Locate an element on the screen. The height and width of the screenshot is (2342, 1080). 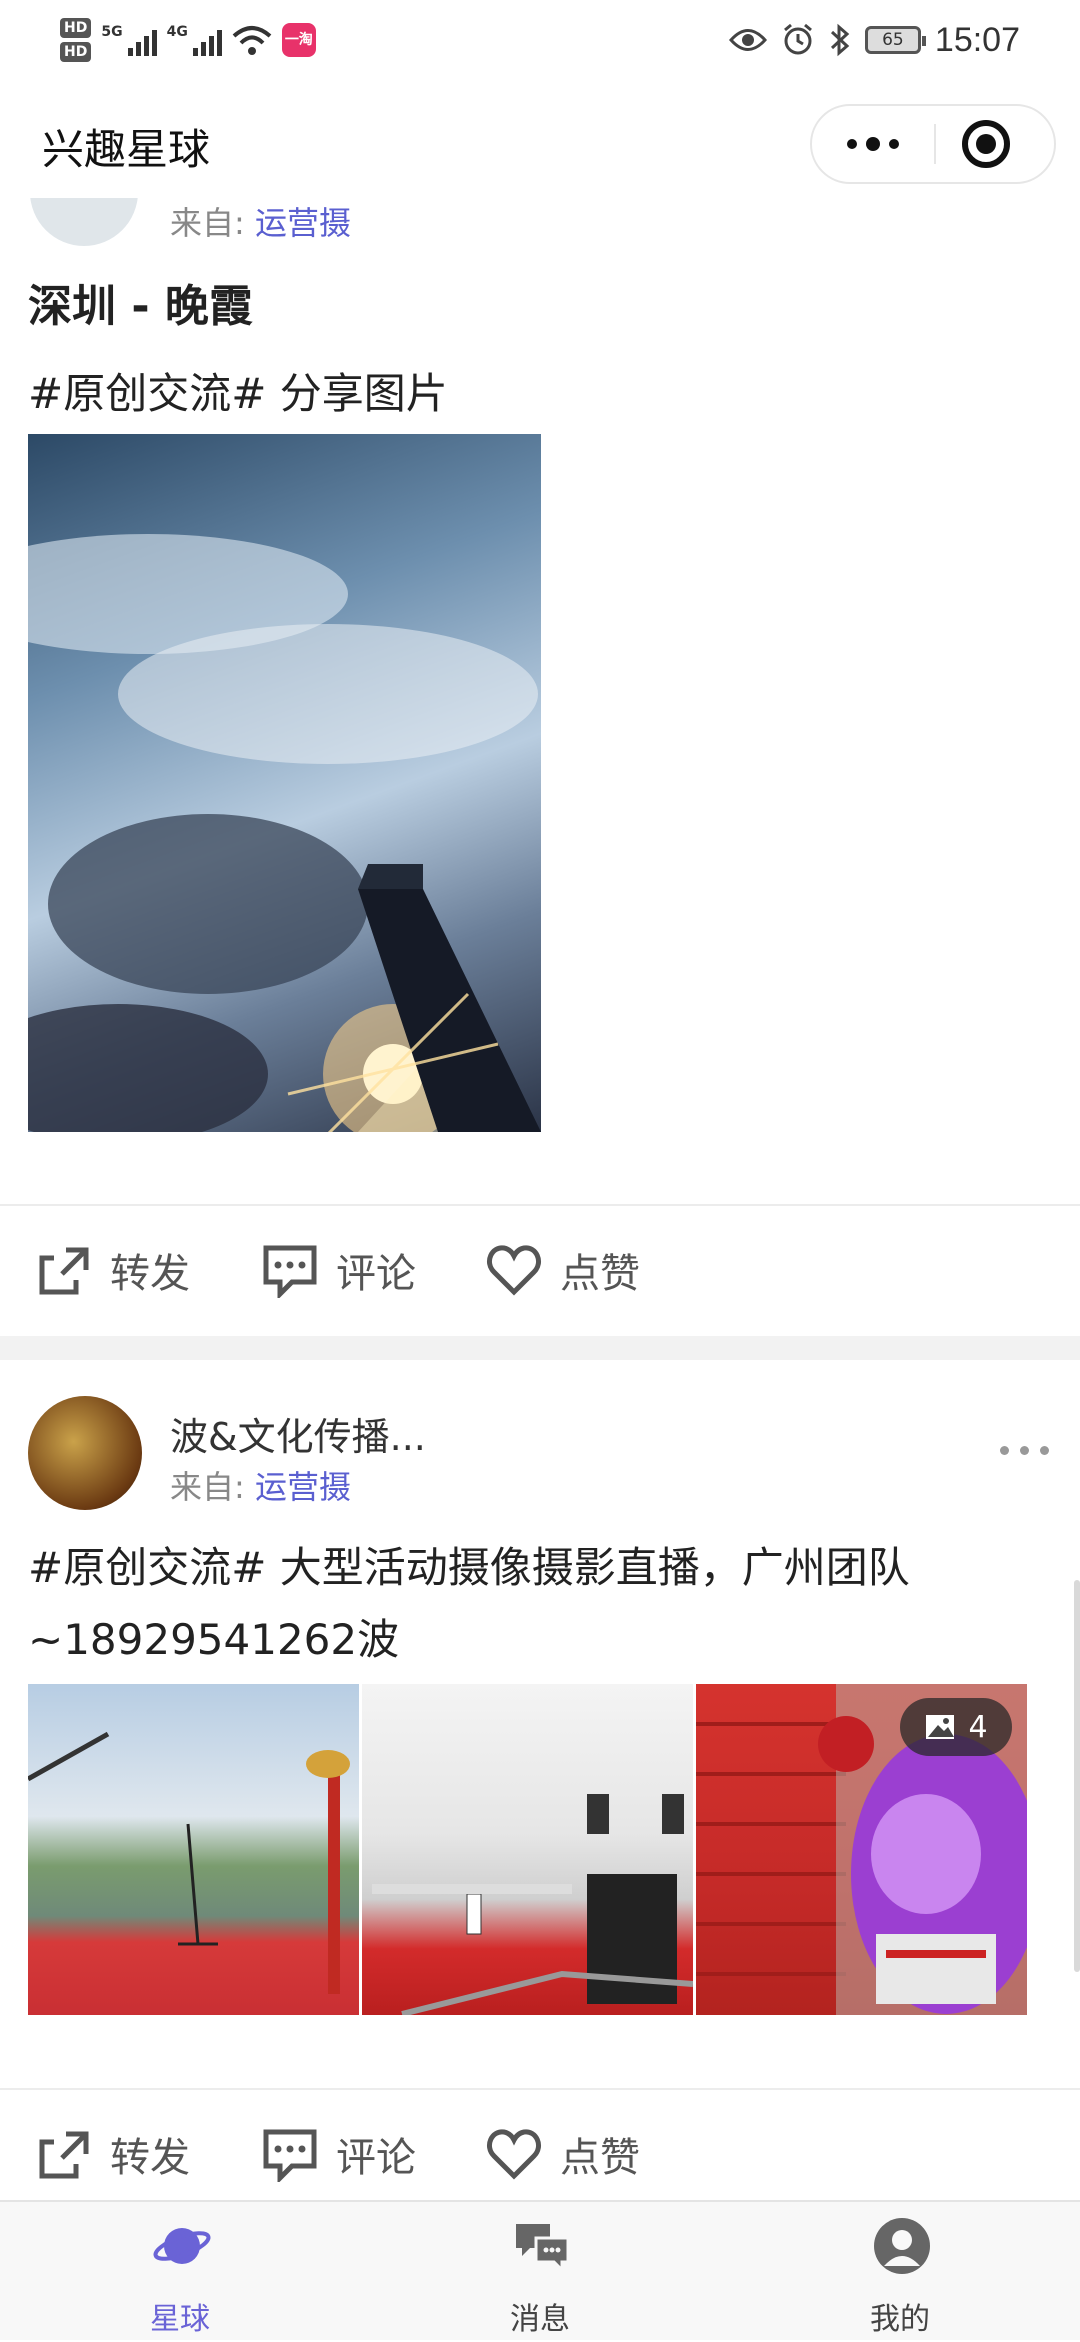
status-right: 65 15:07 is located at coordinates (874, 40).